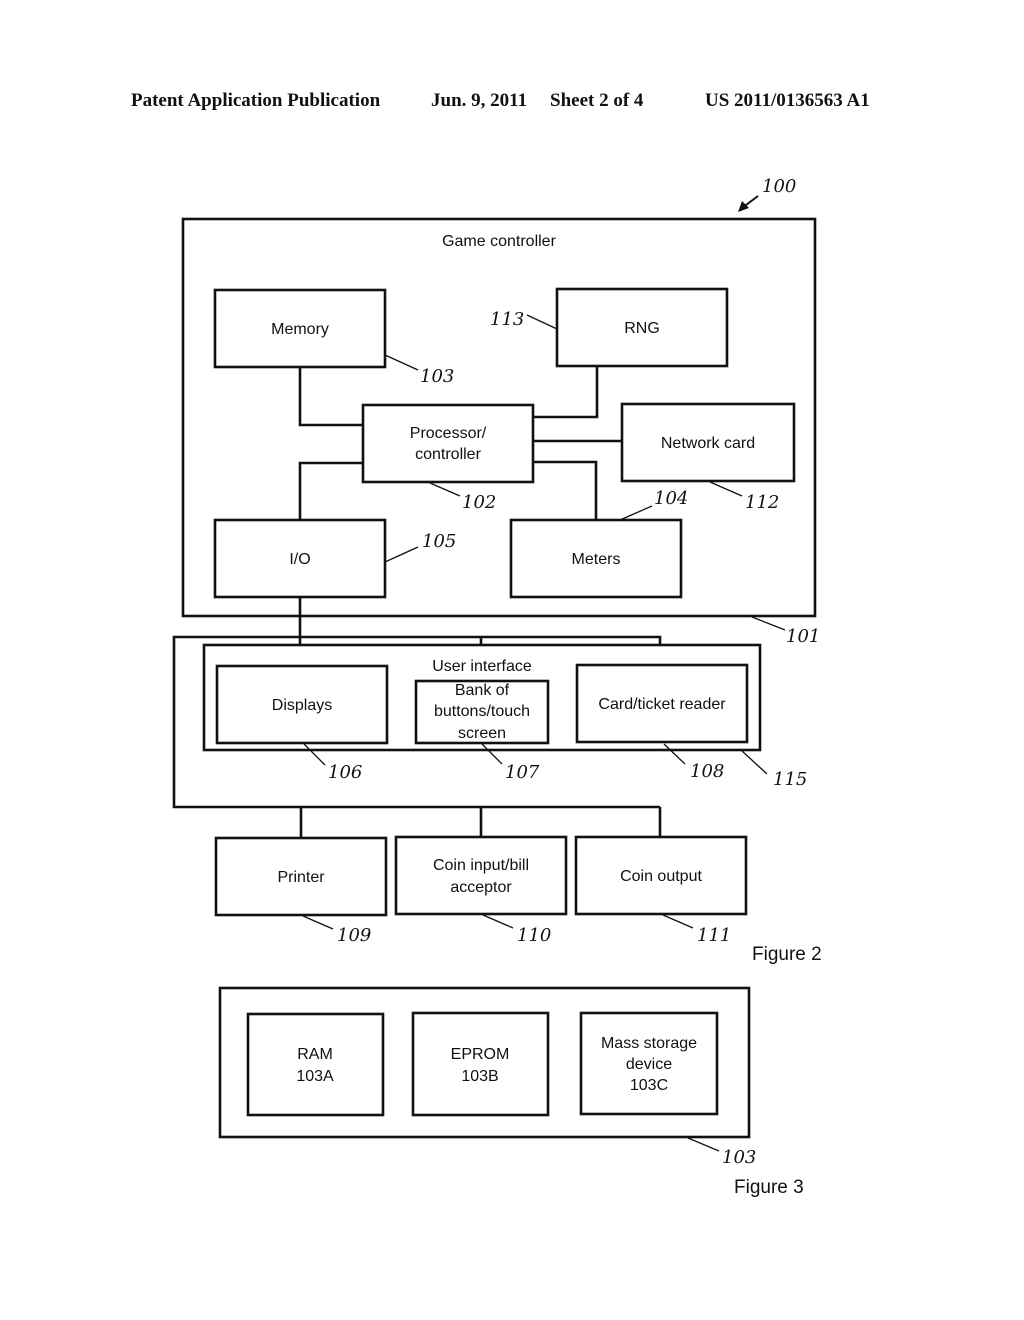 The width and height of the screenshot is (1024, 1320). What do you see at coordinates (739, 1157) in the screenshot?
I see `ref-103-fig3: 103` at bounding box center [739, 1157].